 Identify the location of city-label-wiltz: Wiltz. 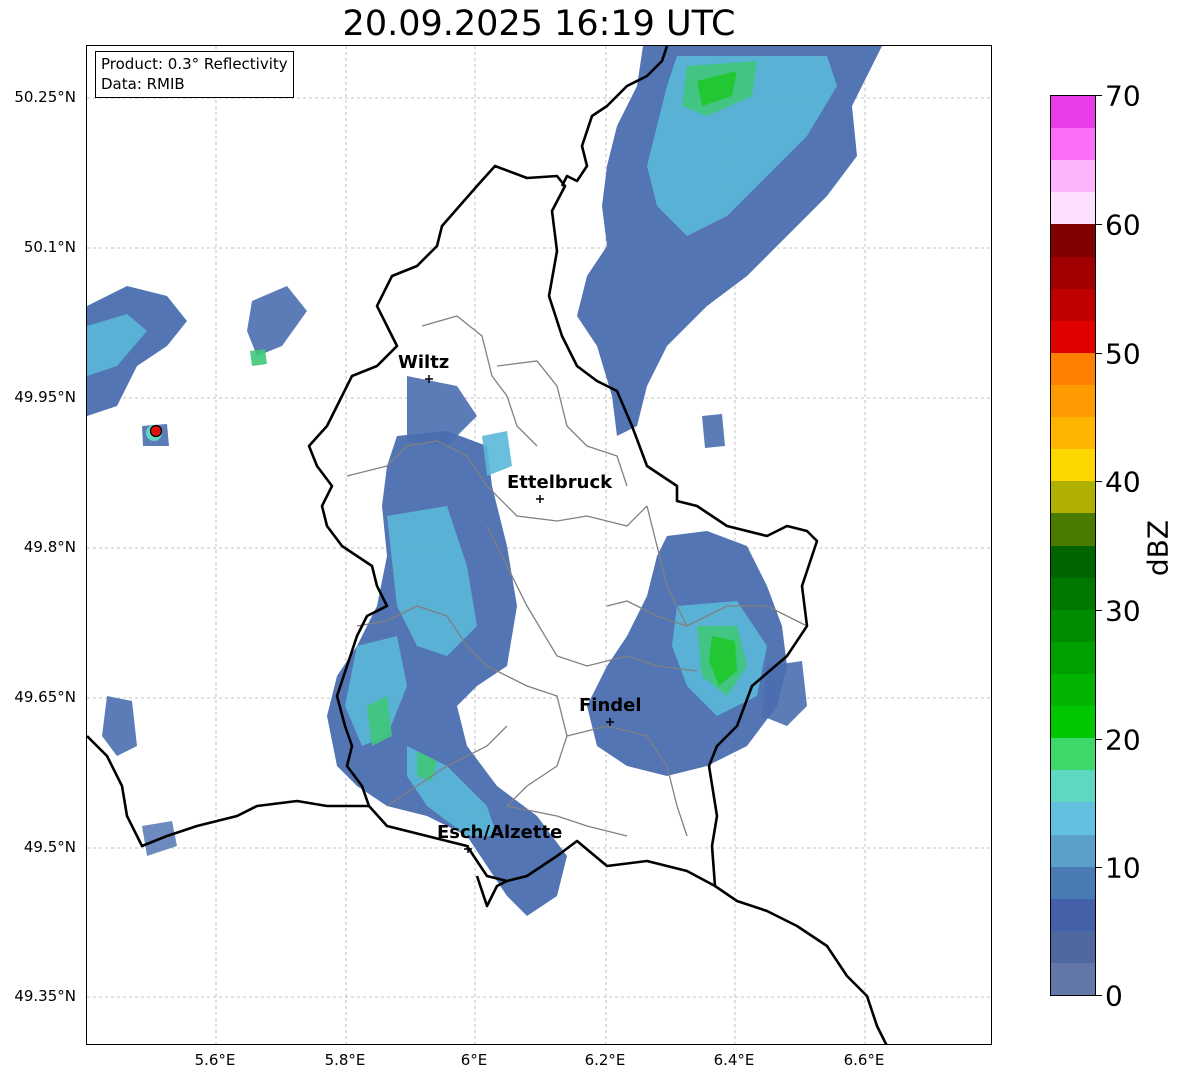
(424, 362).